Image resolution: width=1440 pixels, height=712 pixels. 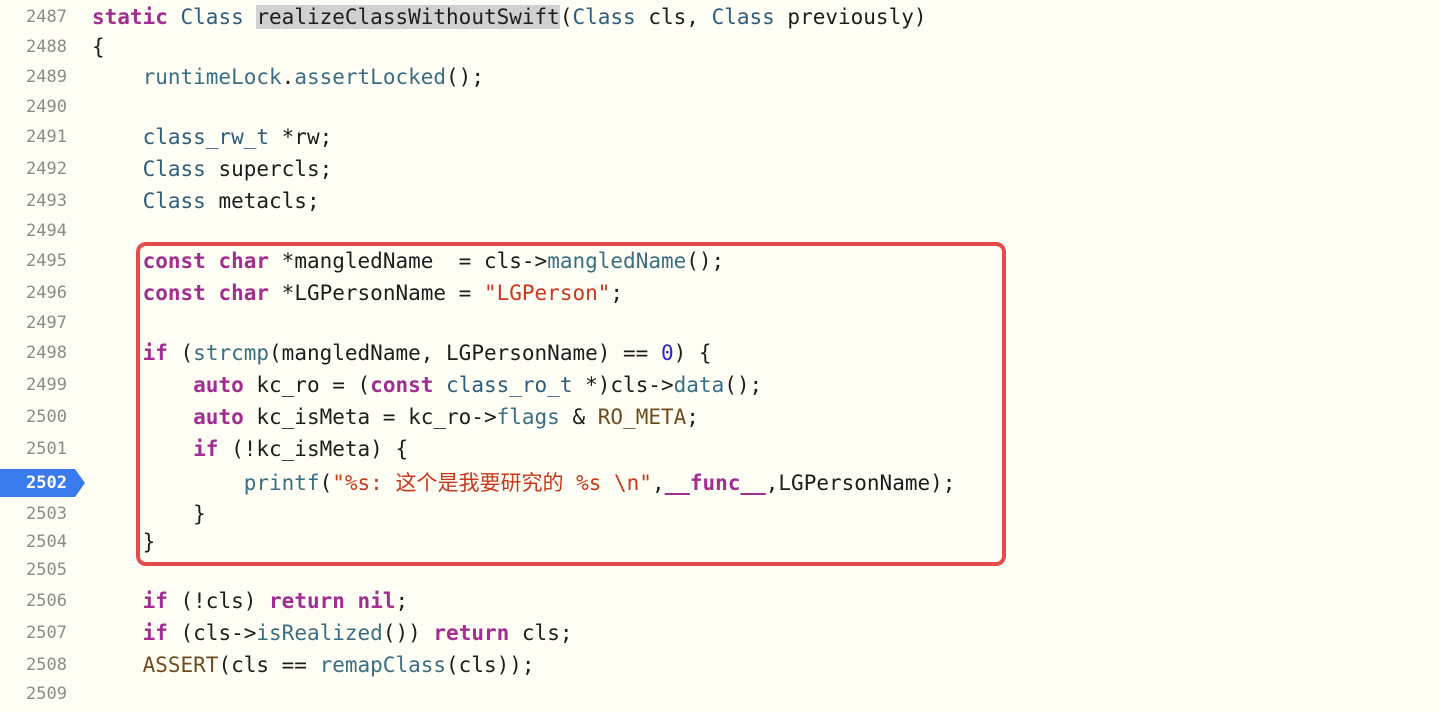 I want to click on line-number: 2508, so click(x=33, y=665).